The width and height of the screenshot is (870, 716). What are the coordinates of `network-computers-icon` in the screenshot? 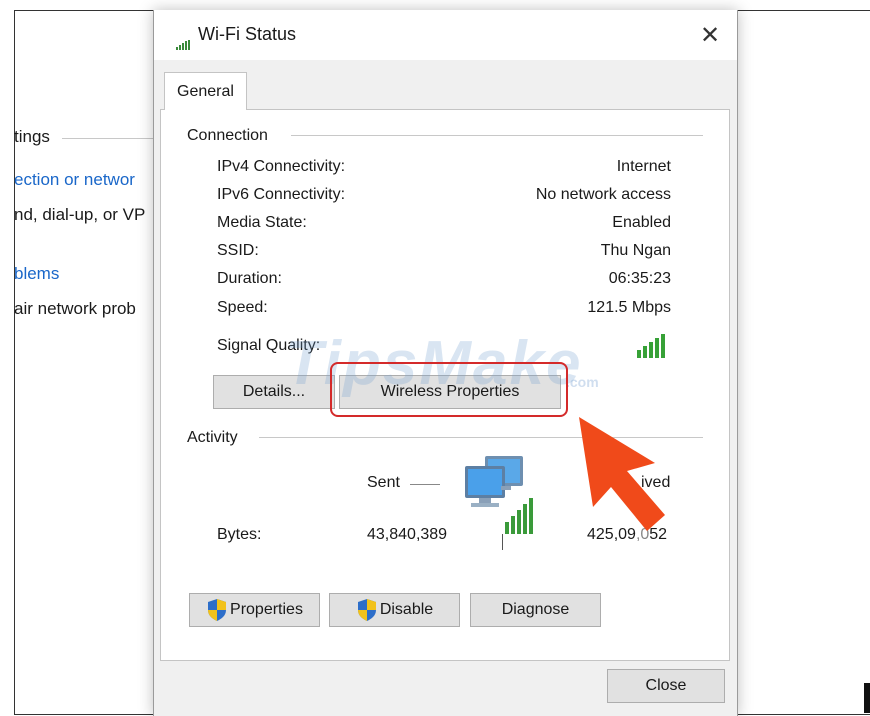 It's located at (499, 495).